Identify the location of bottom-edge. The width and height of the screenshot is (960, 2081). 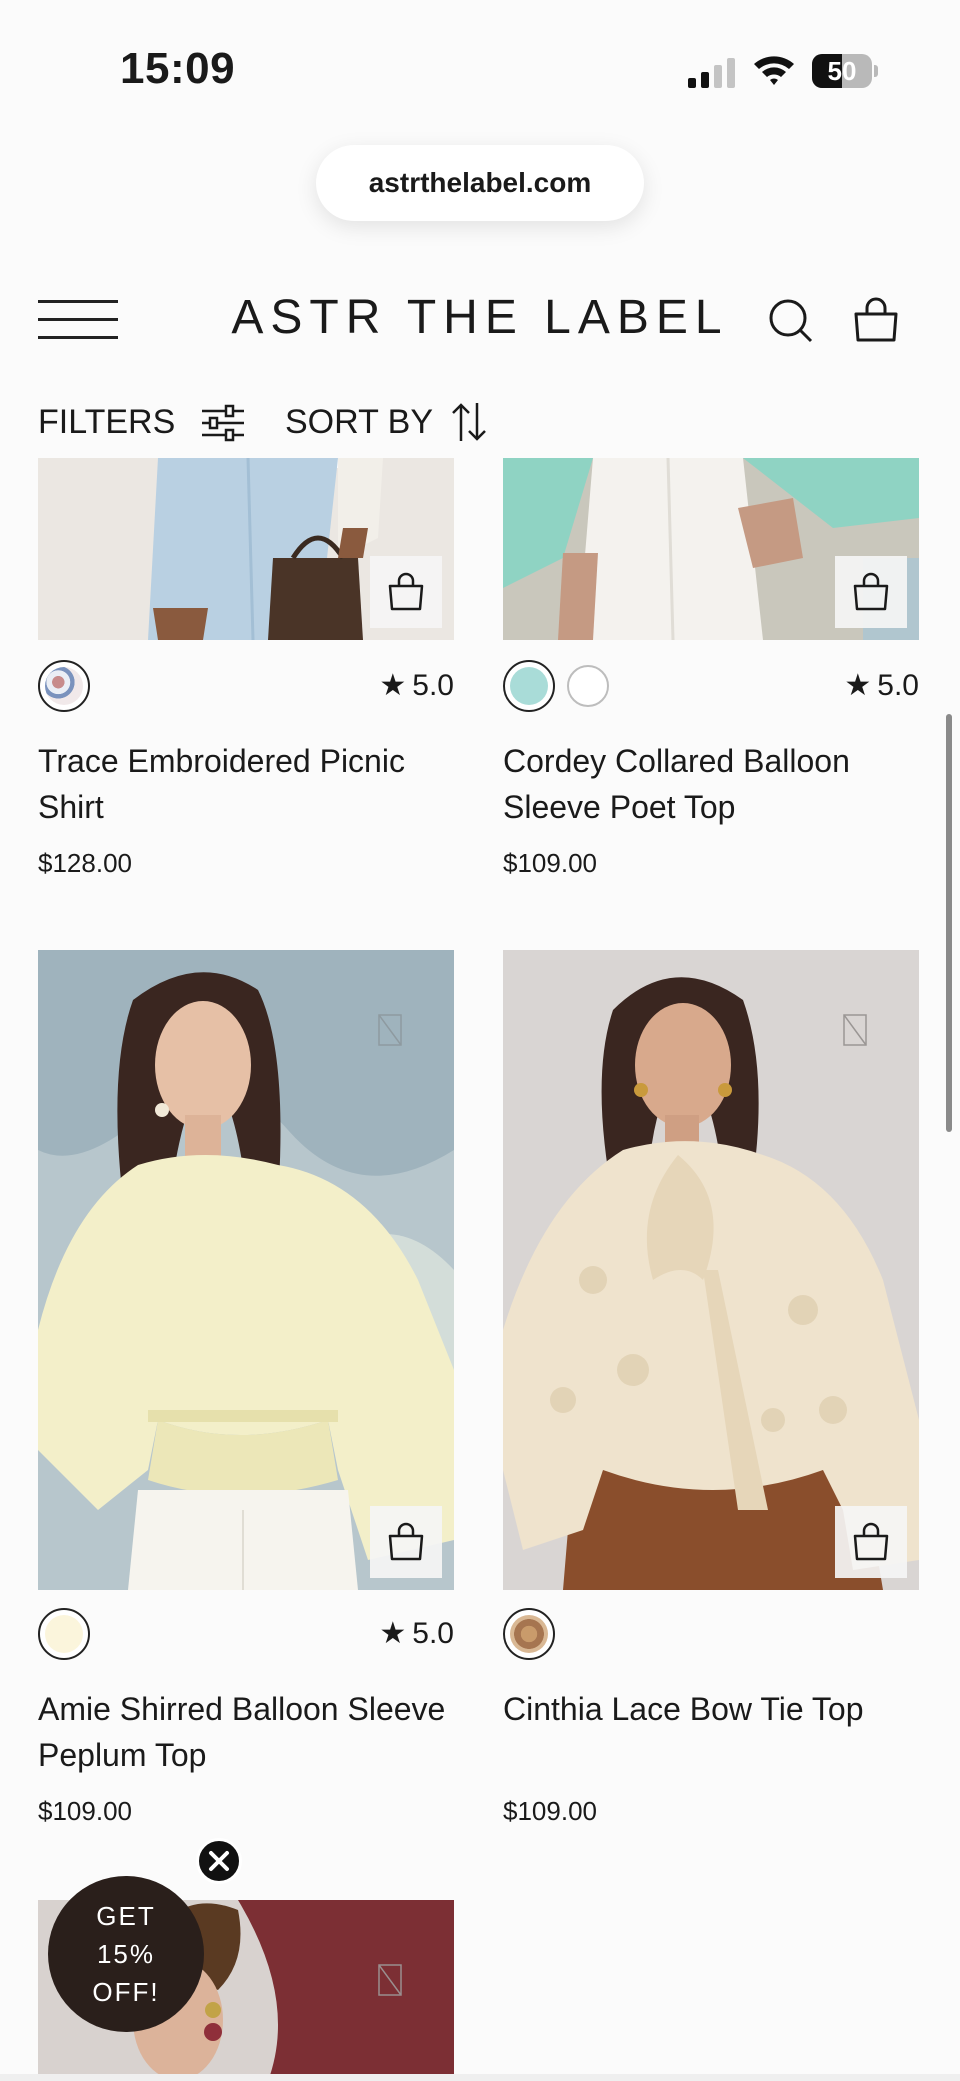
(480, 2077).